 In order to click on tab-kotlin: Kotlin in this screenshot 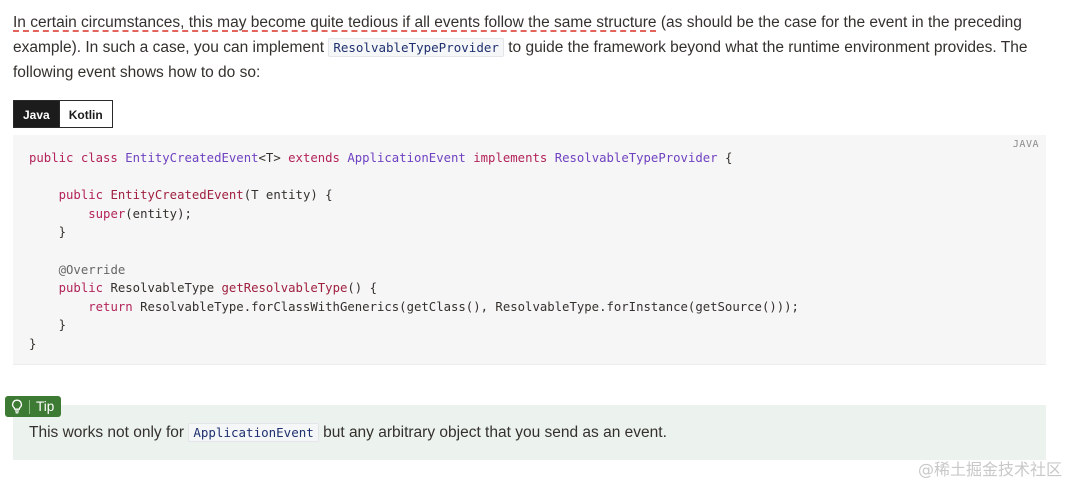, I will do `click(86, 114)`.